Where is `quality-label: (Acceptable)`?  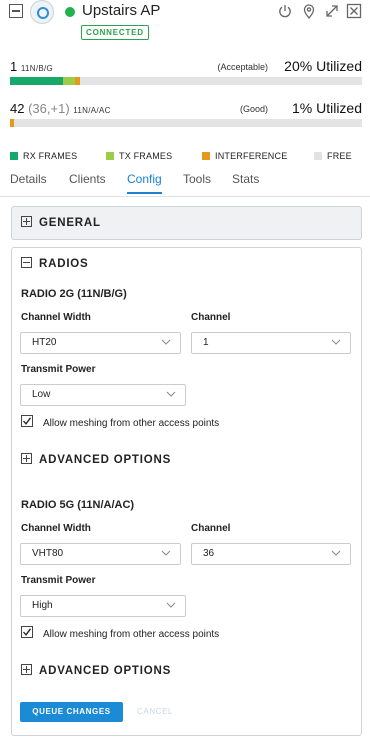 quality-label: (Acceptable) is located at coordinates (242, 67).